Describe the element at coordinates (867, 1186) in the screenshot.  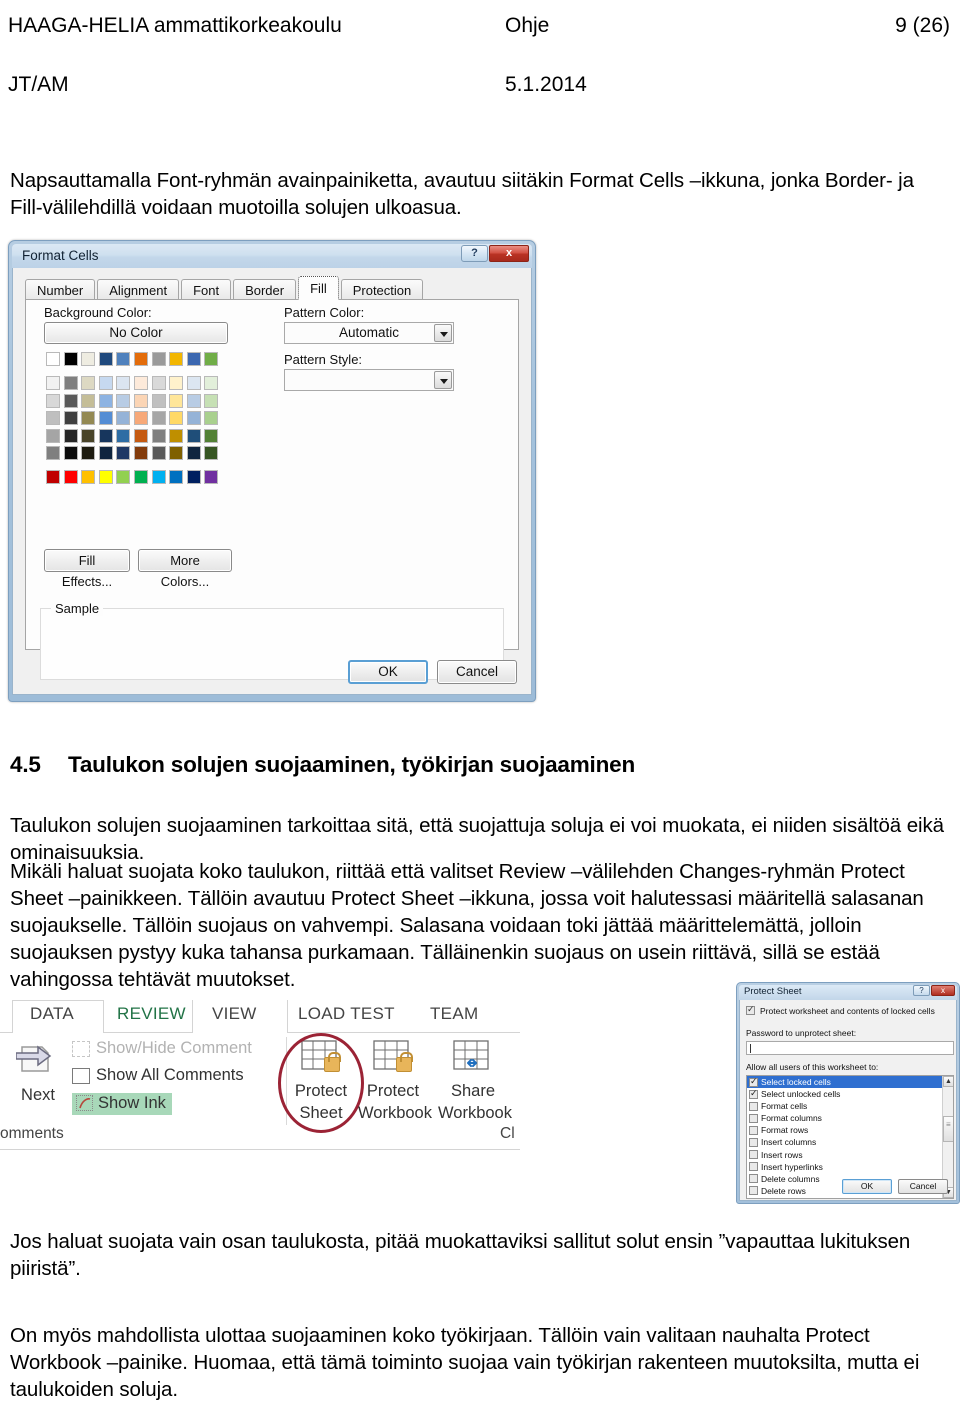
I see `protect-sheet-ok-button: OK` at that location.